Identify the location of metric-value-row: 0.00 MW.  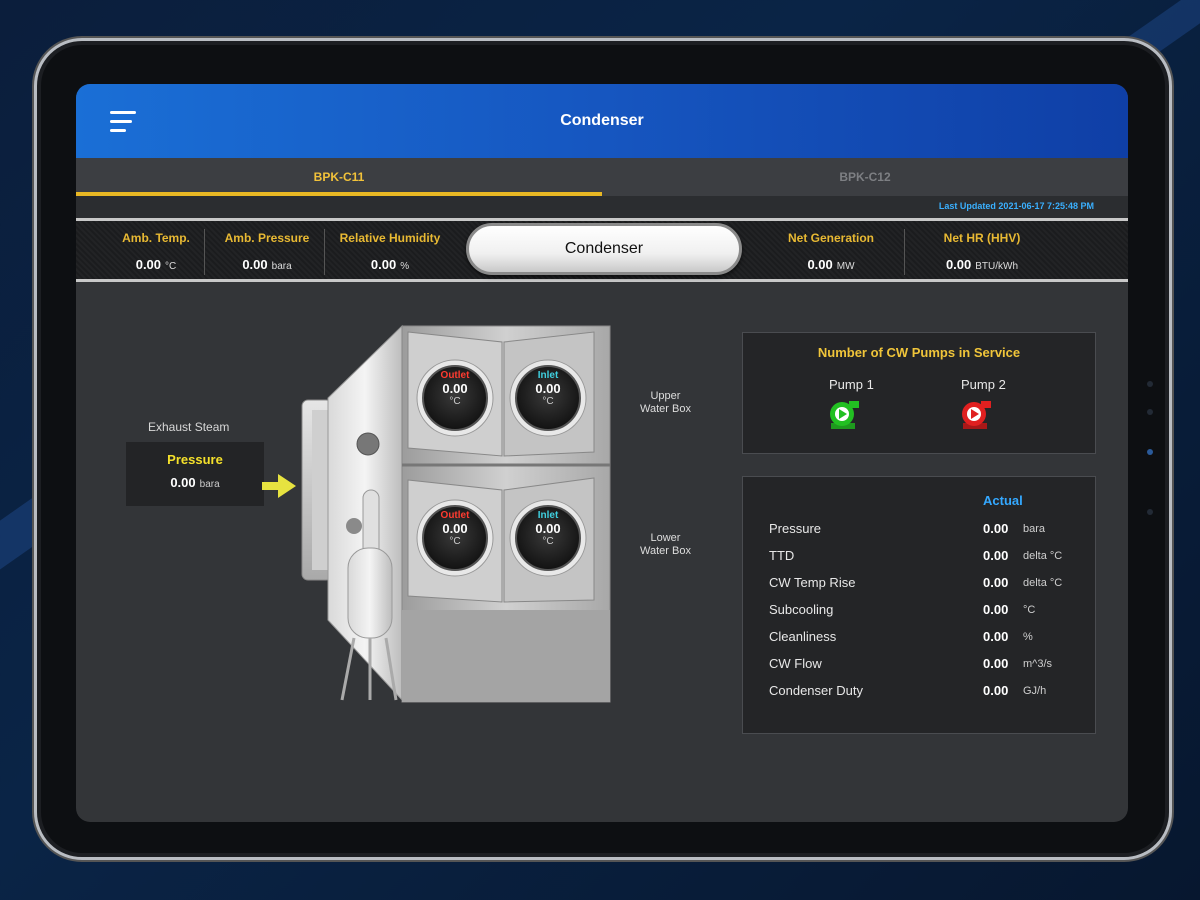
(831, 264).